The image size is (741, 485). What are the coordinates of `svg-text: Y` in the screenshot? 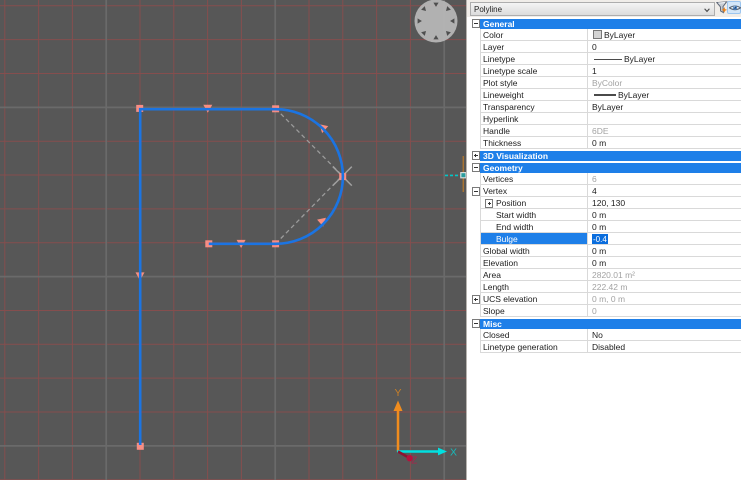 It's located at (397, 393).